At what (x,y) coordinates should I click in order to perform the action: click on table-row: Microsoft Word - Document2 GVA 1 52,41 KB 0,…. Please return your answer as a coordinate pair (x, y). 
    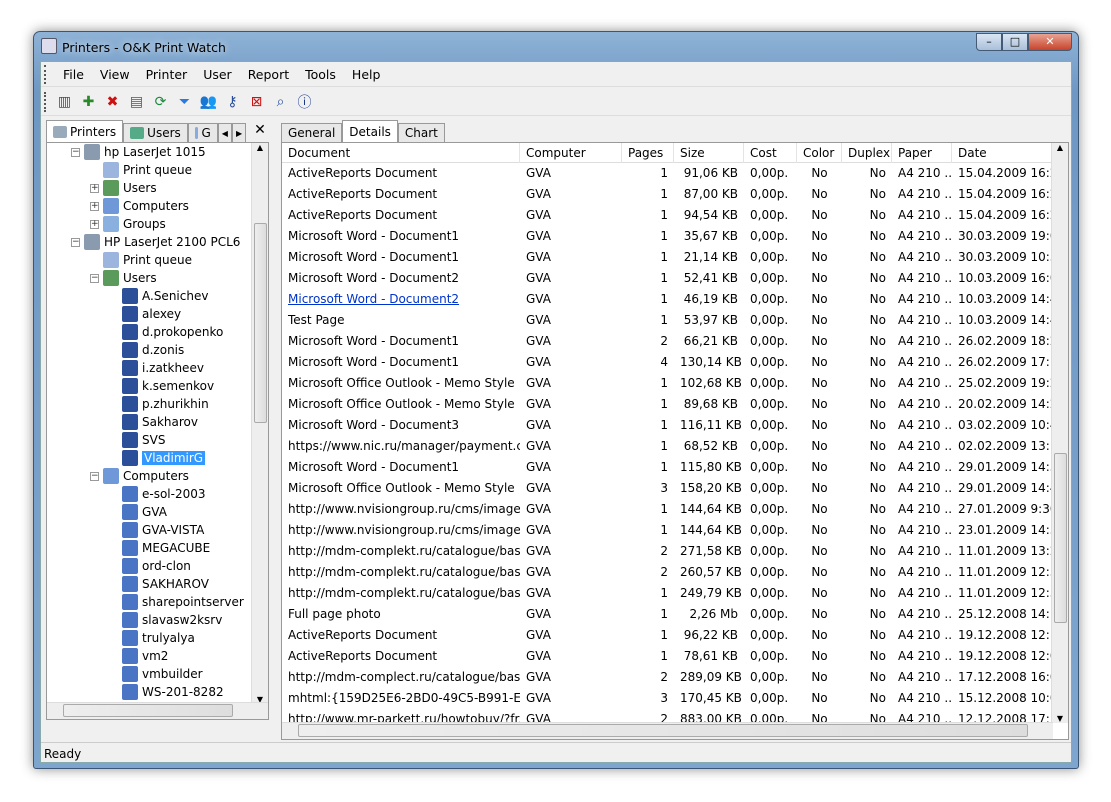
    Looking at the image, I should click on (672, 278).